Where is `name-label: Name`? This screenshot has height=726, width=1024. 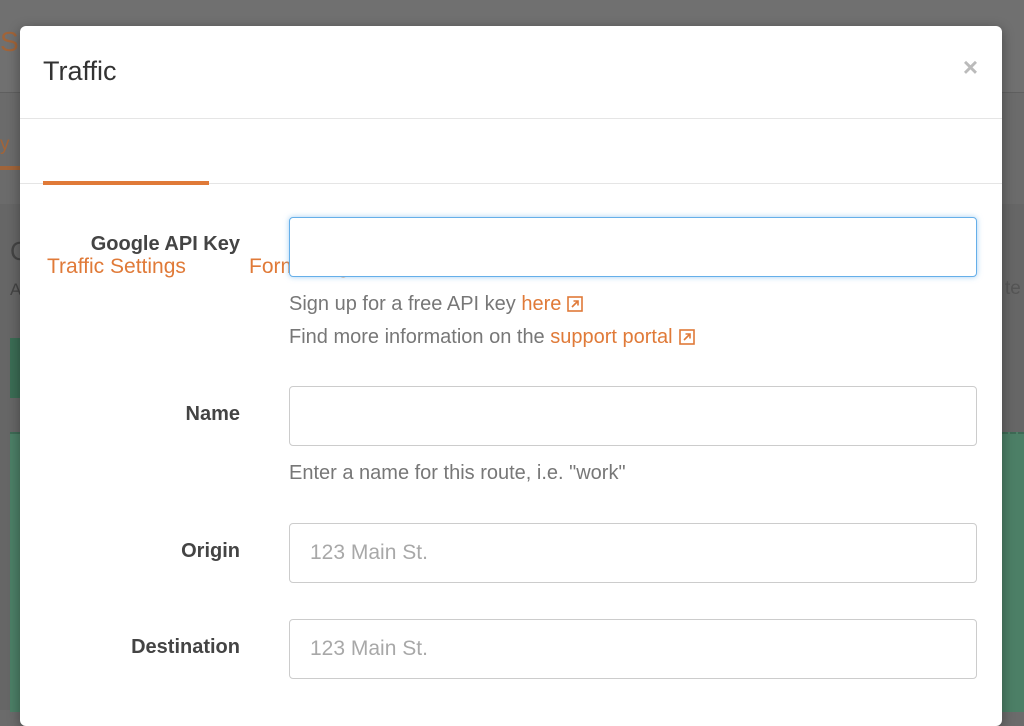 name-label: Name is located at coordinates (212, 414).